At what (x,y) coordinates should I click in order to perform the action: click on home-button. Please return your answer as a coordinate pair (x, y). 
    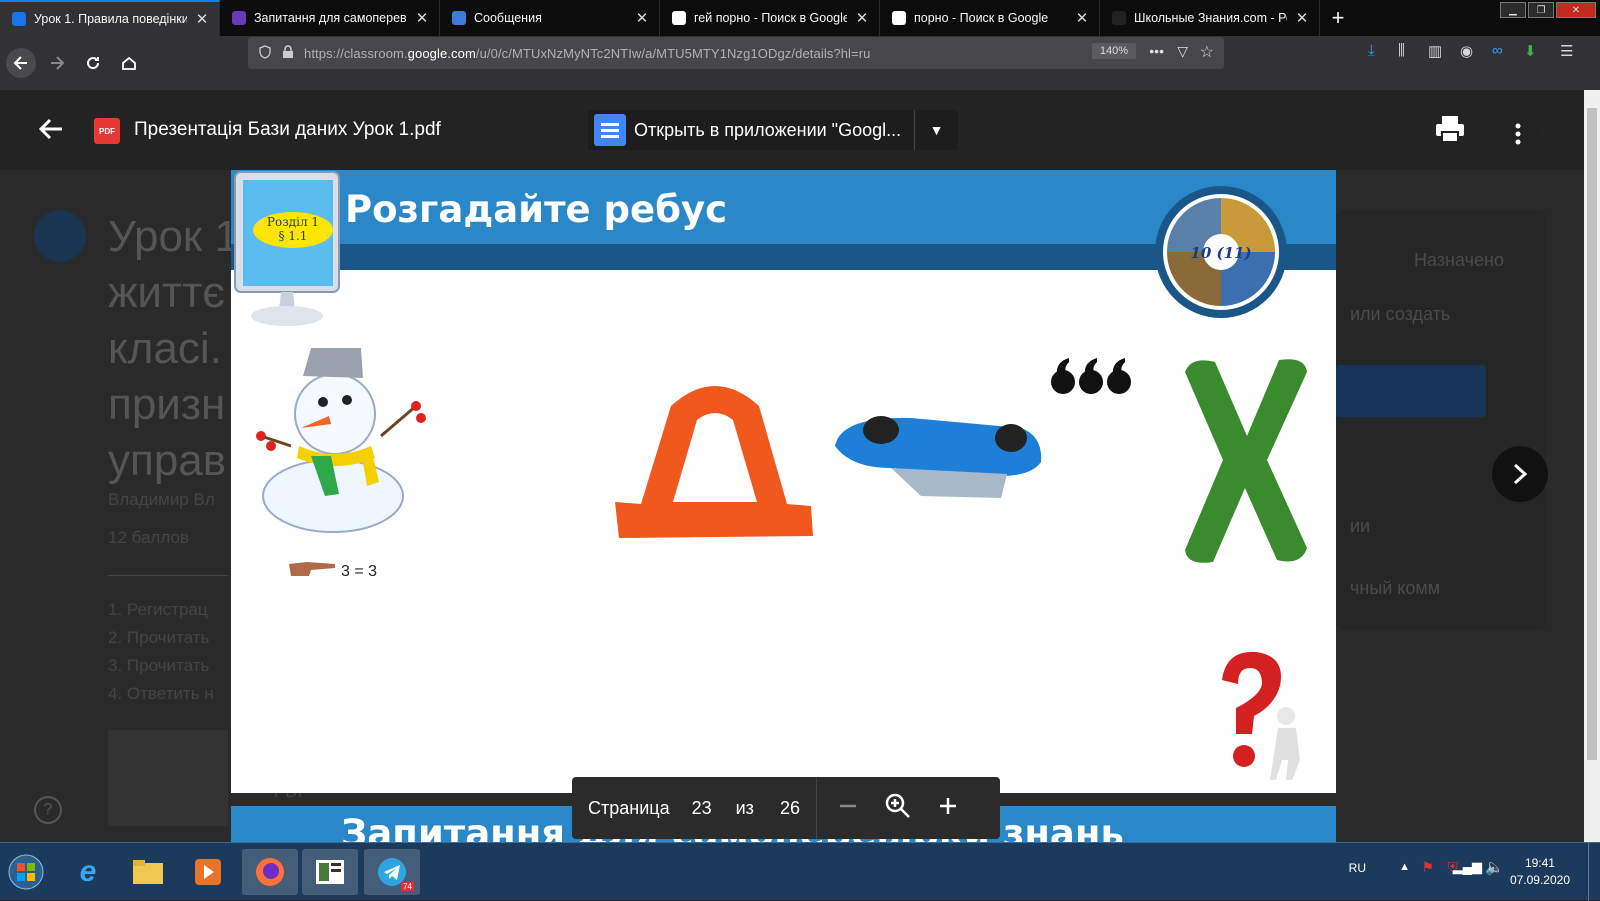
    Looking at the image, I should click on (129, 63).